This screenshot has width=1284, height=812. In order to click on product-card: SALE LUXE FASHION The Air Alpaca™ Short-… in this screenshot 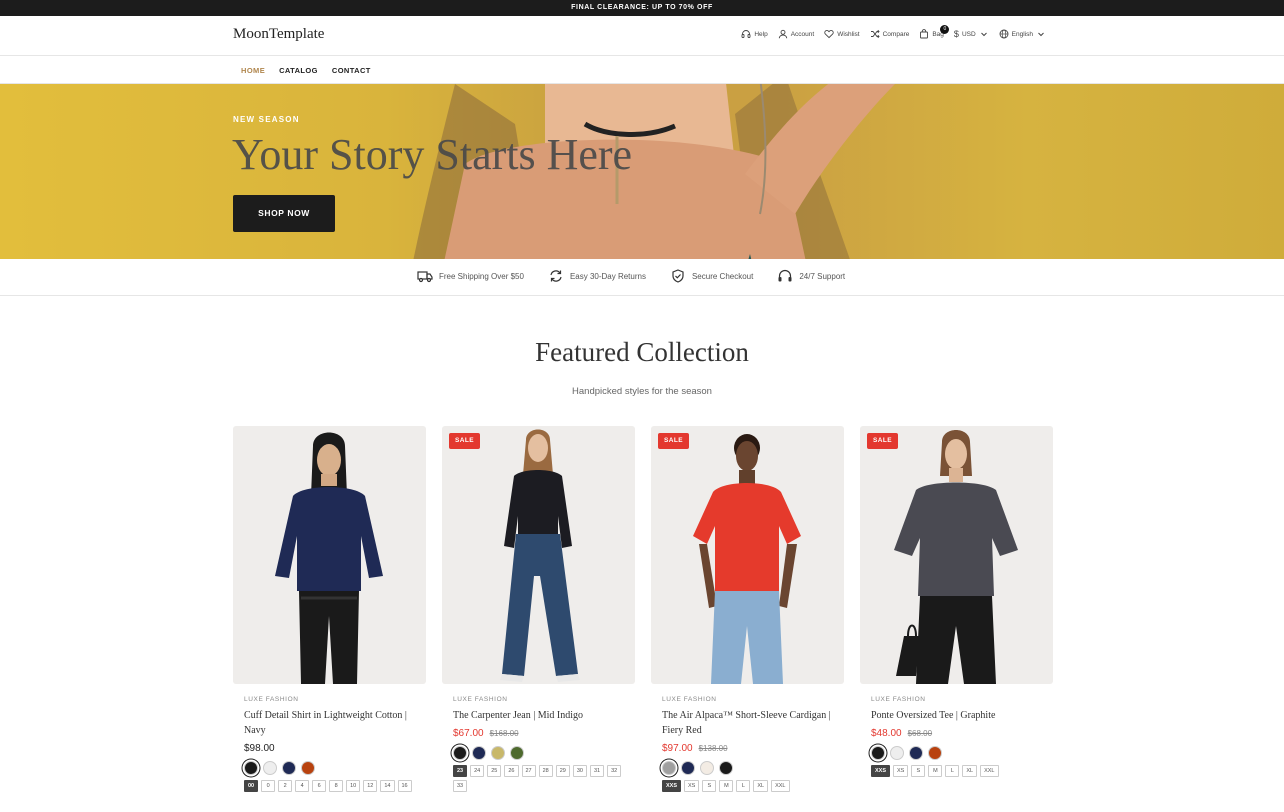, I will do `click(747, 609)`.